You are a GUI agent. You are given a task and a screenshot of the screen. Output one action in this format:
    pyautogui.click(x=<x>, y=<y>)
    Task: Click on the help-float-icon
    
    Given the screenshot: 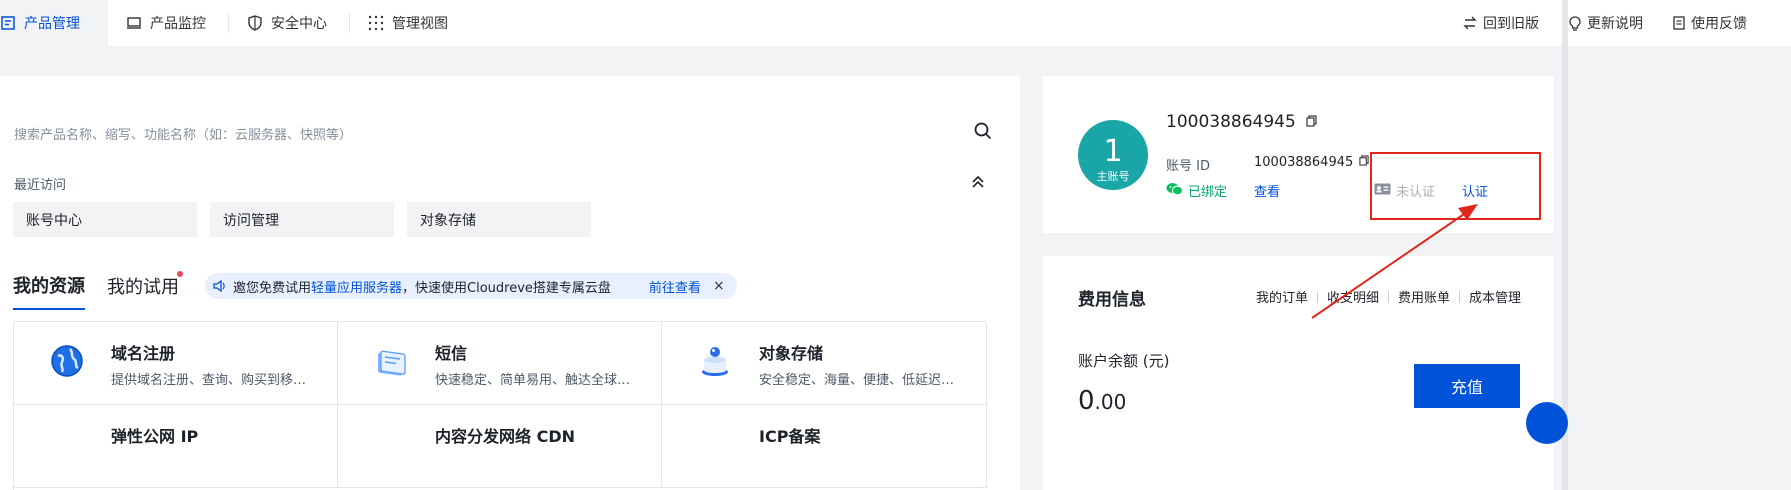 What is the action you would take?
    pyautogui.click(x=1547, y=423)
    